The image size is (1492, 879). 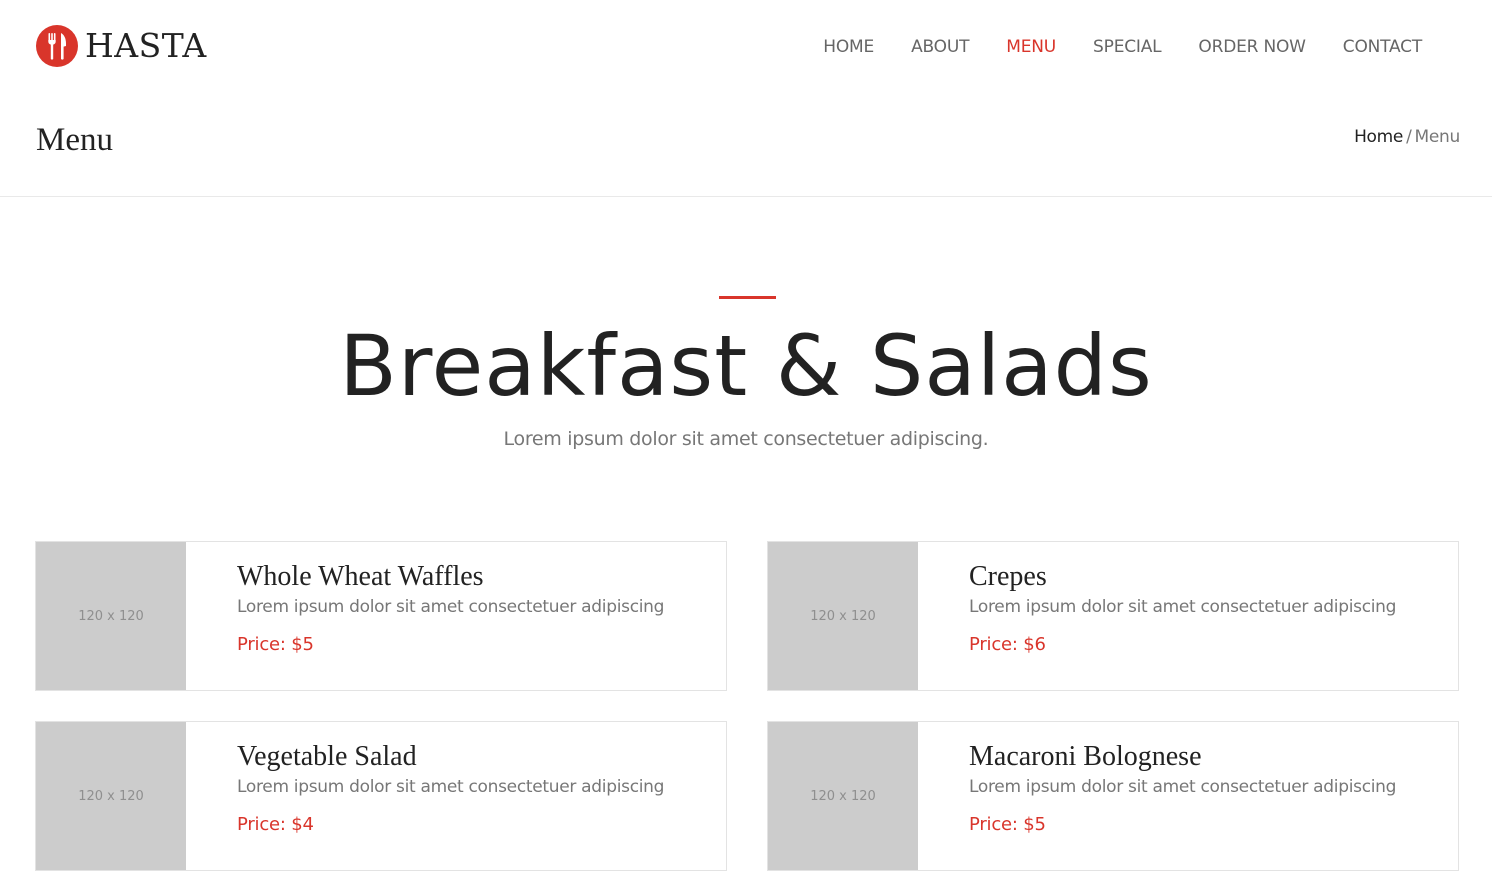 What do you see at coordinates (1382, 47) in the screenshot?
I see `nav-item-contact: CONTACT` at bounding box center [1382, 47].